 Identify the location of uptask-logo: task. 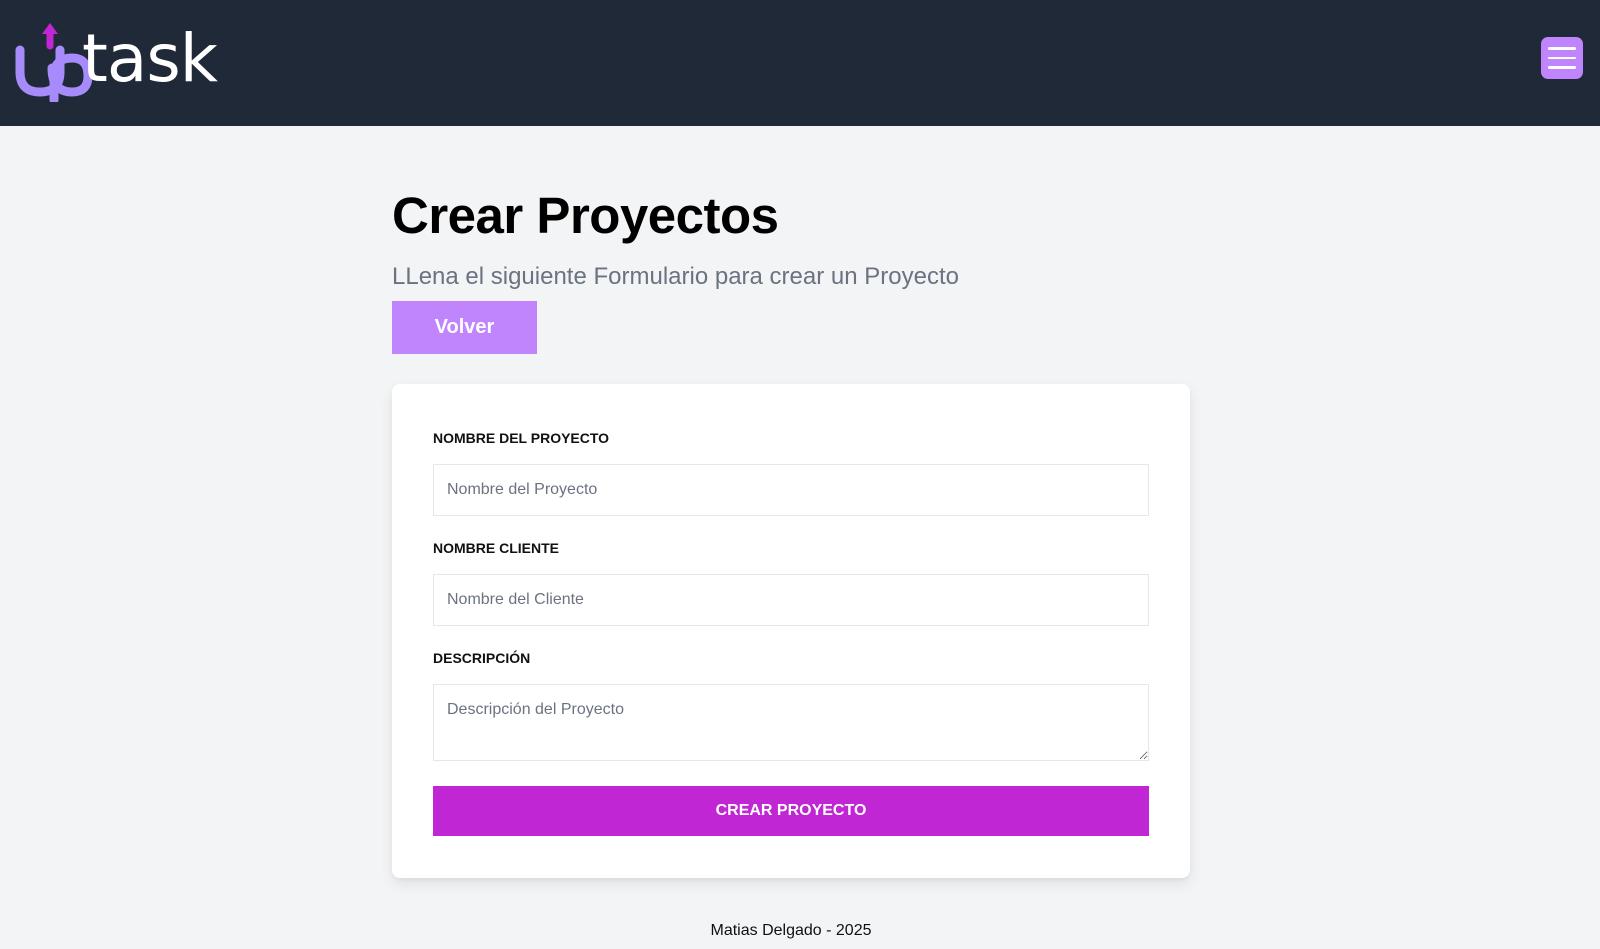
(129, 62).